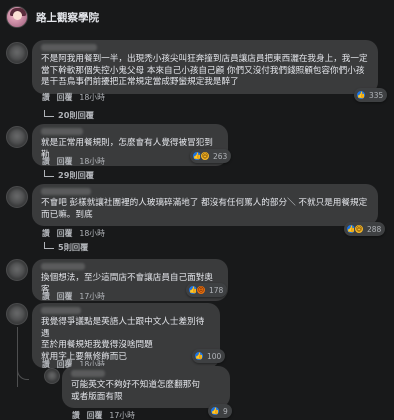  What do you see at coordinates (76, 115) in the screenshot?
I see `replies-count: 20則回覆` at bounding box center [76, 115].